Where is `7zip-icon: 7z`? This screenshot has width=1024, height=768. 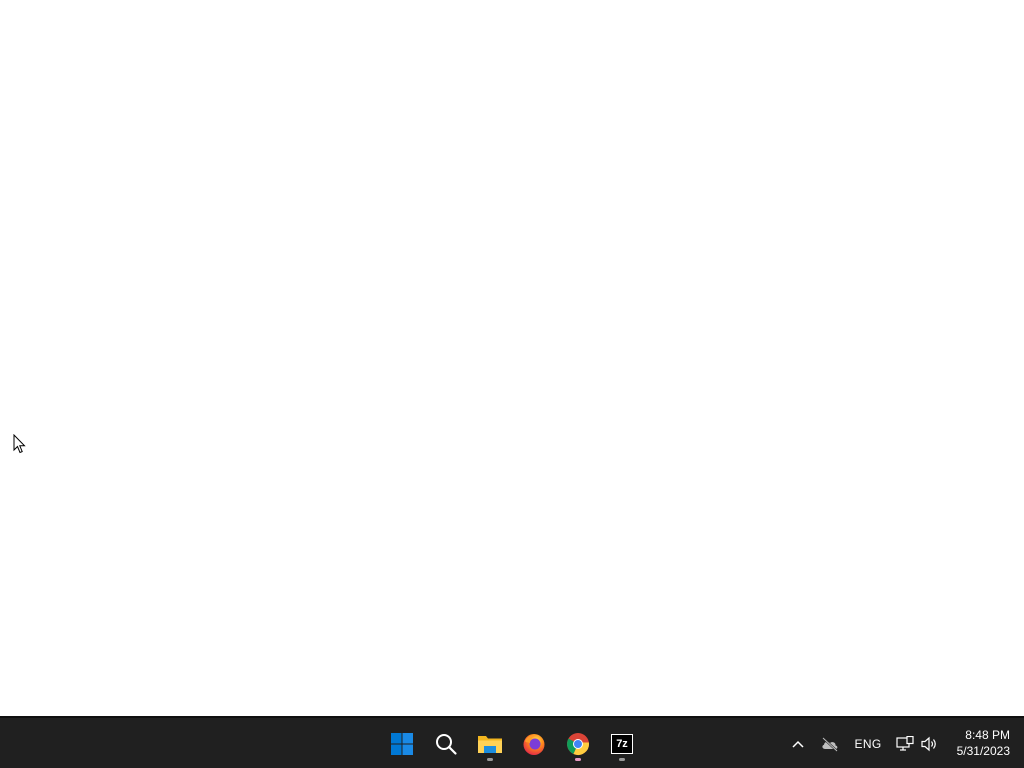
7zip-icon: 7z is located at coordinates (622, 744).